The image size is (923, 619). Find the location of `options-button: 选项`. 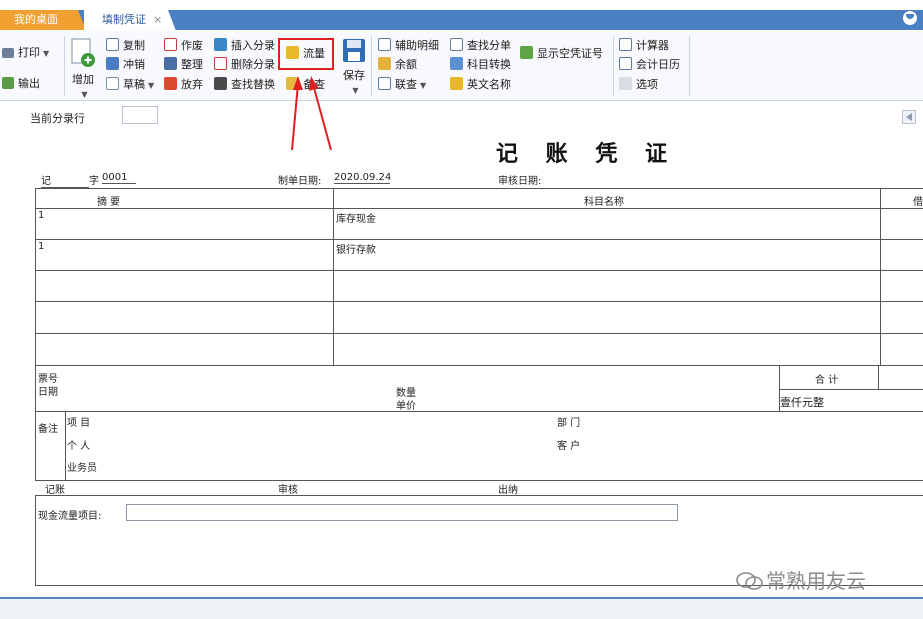

options-button: 选项 is located at coordinates (638, 85).